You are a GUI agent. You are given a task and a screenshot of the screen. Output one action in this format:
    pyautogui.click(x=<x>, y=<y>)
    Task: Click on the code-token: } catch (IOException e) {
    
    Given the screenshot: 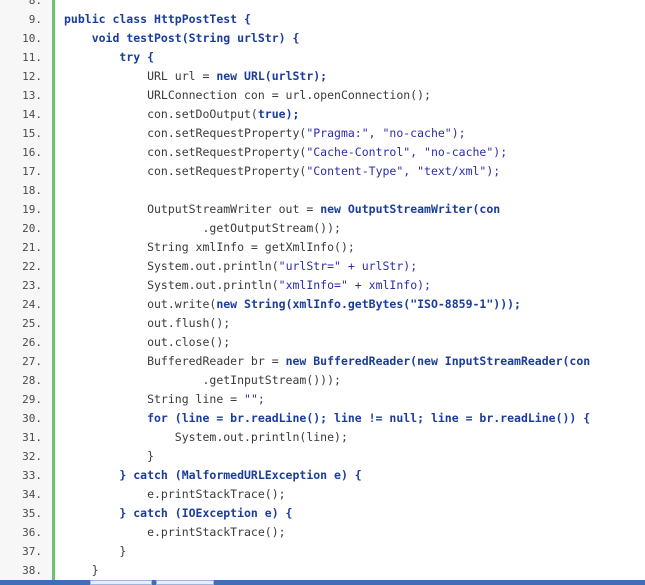 What is the action you would take?
    pyautogui.click(x=178, y=513)
    